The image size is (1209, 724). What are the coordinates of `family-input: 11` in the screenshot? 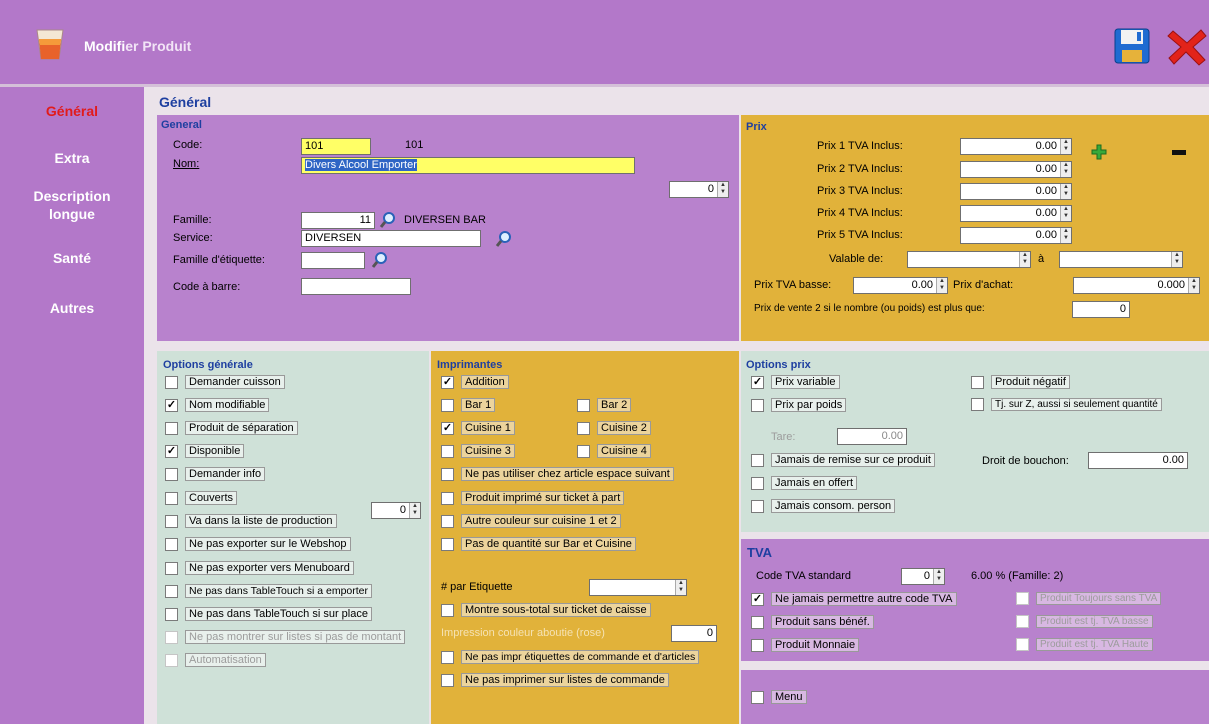 It's located at (338, 220).